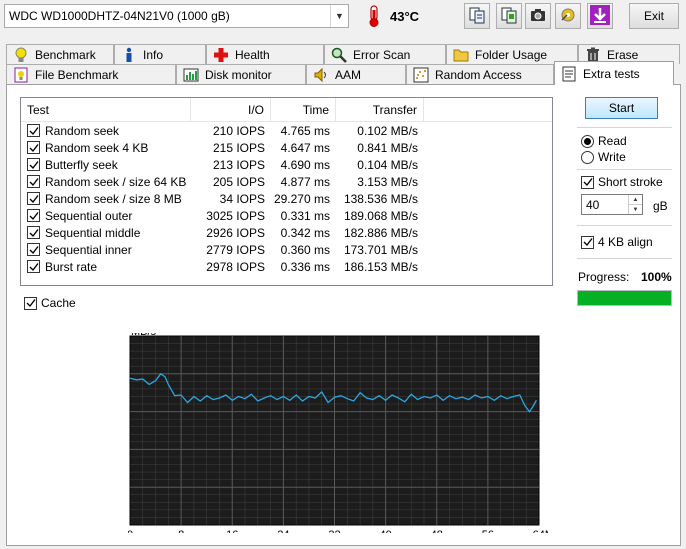 The width and height of the screenshot is (686, 549). Describe the element at coordinates (380, 109) in the screenshot. I see `header-transfer: Transfer` at that location.